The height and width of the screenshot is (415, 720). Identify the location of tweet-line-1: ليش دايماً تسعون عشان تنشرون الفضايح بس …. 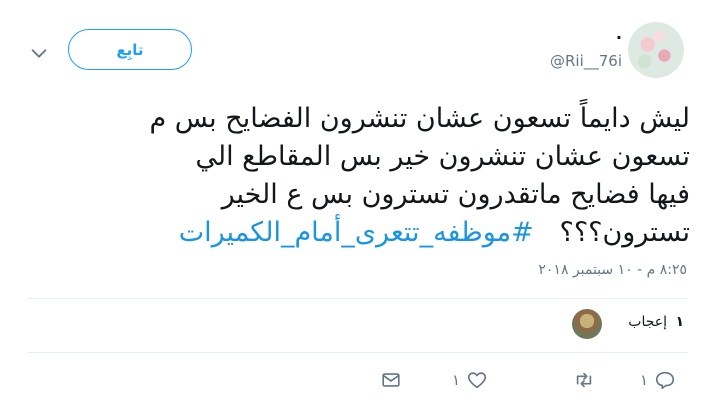
(419, 118).